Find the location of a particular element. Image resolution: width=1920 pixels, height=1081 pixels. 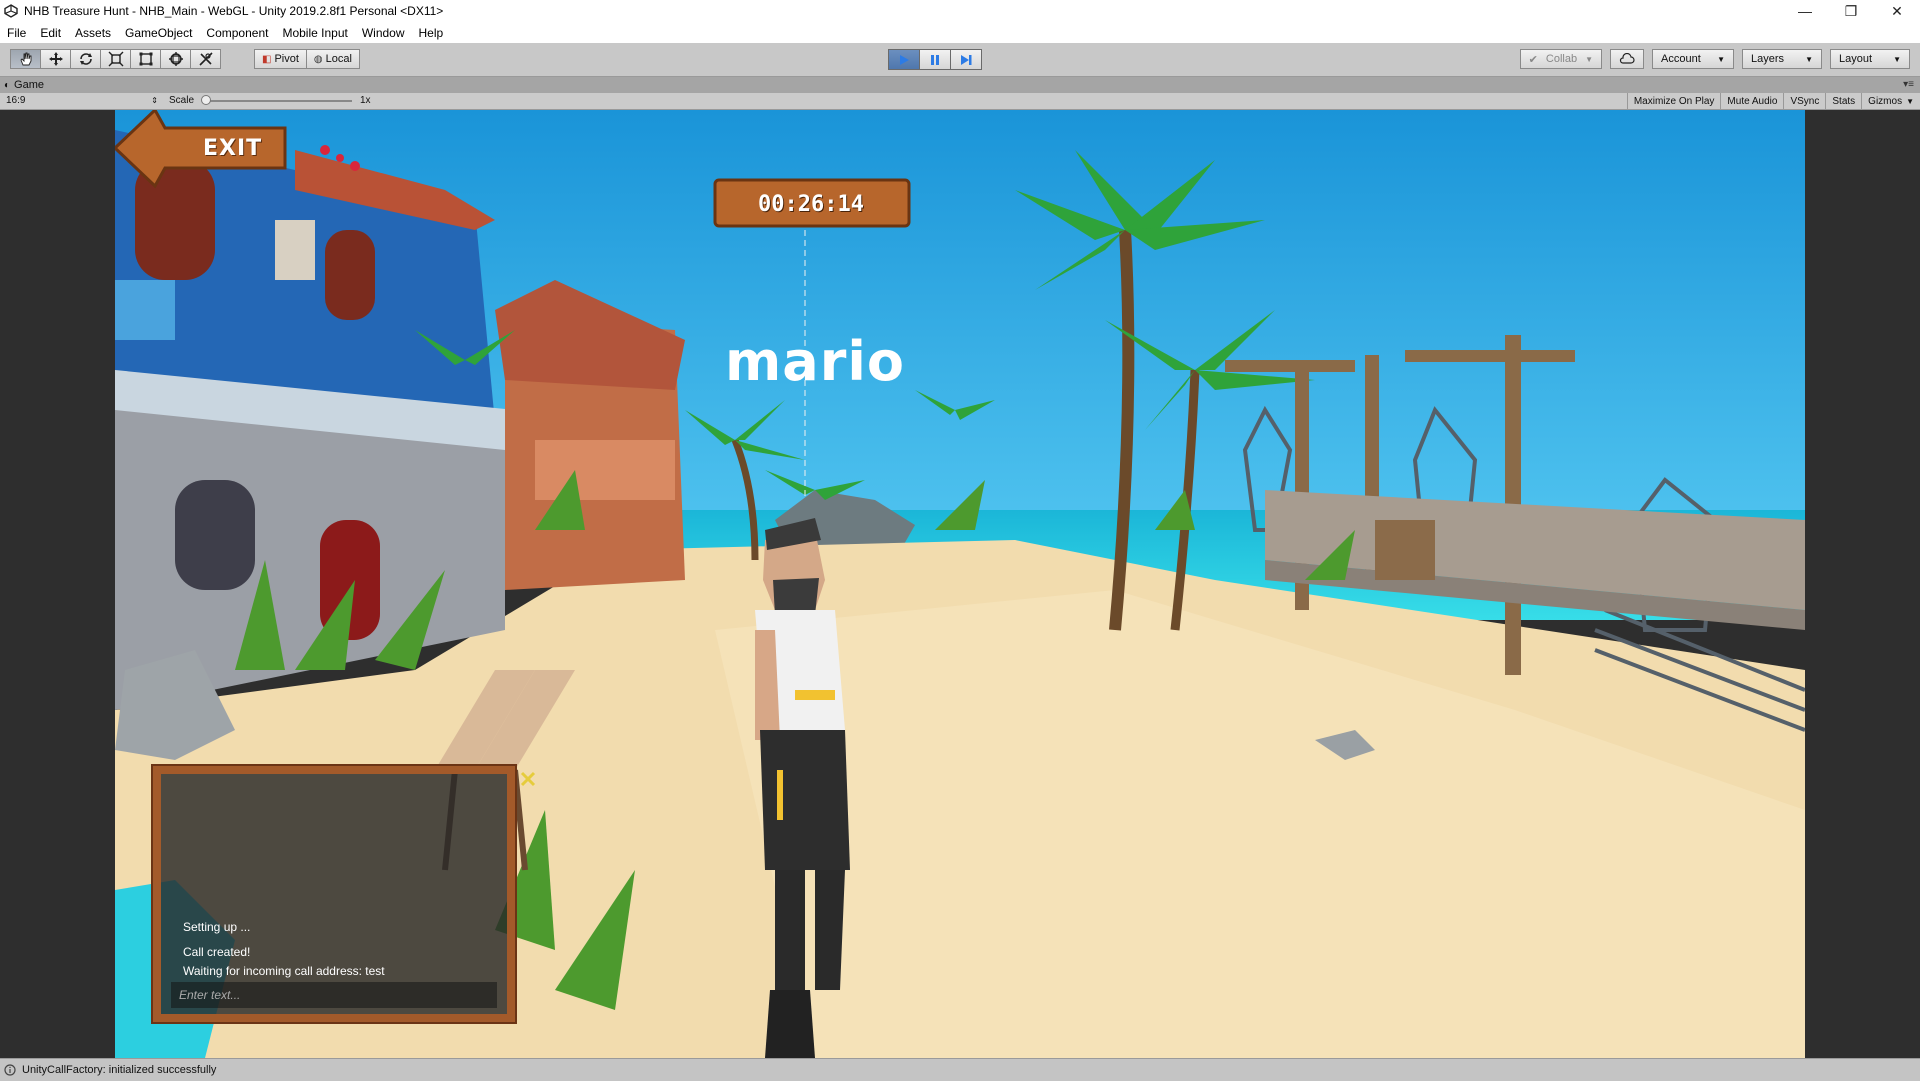

rotate-icon is located at coordinates (85, 59).